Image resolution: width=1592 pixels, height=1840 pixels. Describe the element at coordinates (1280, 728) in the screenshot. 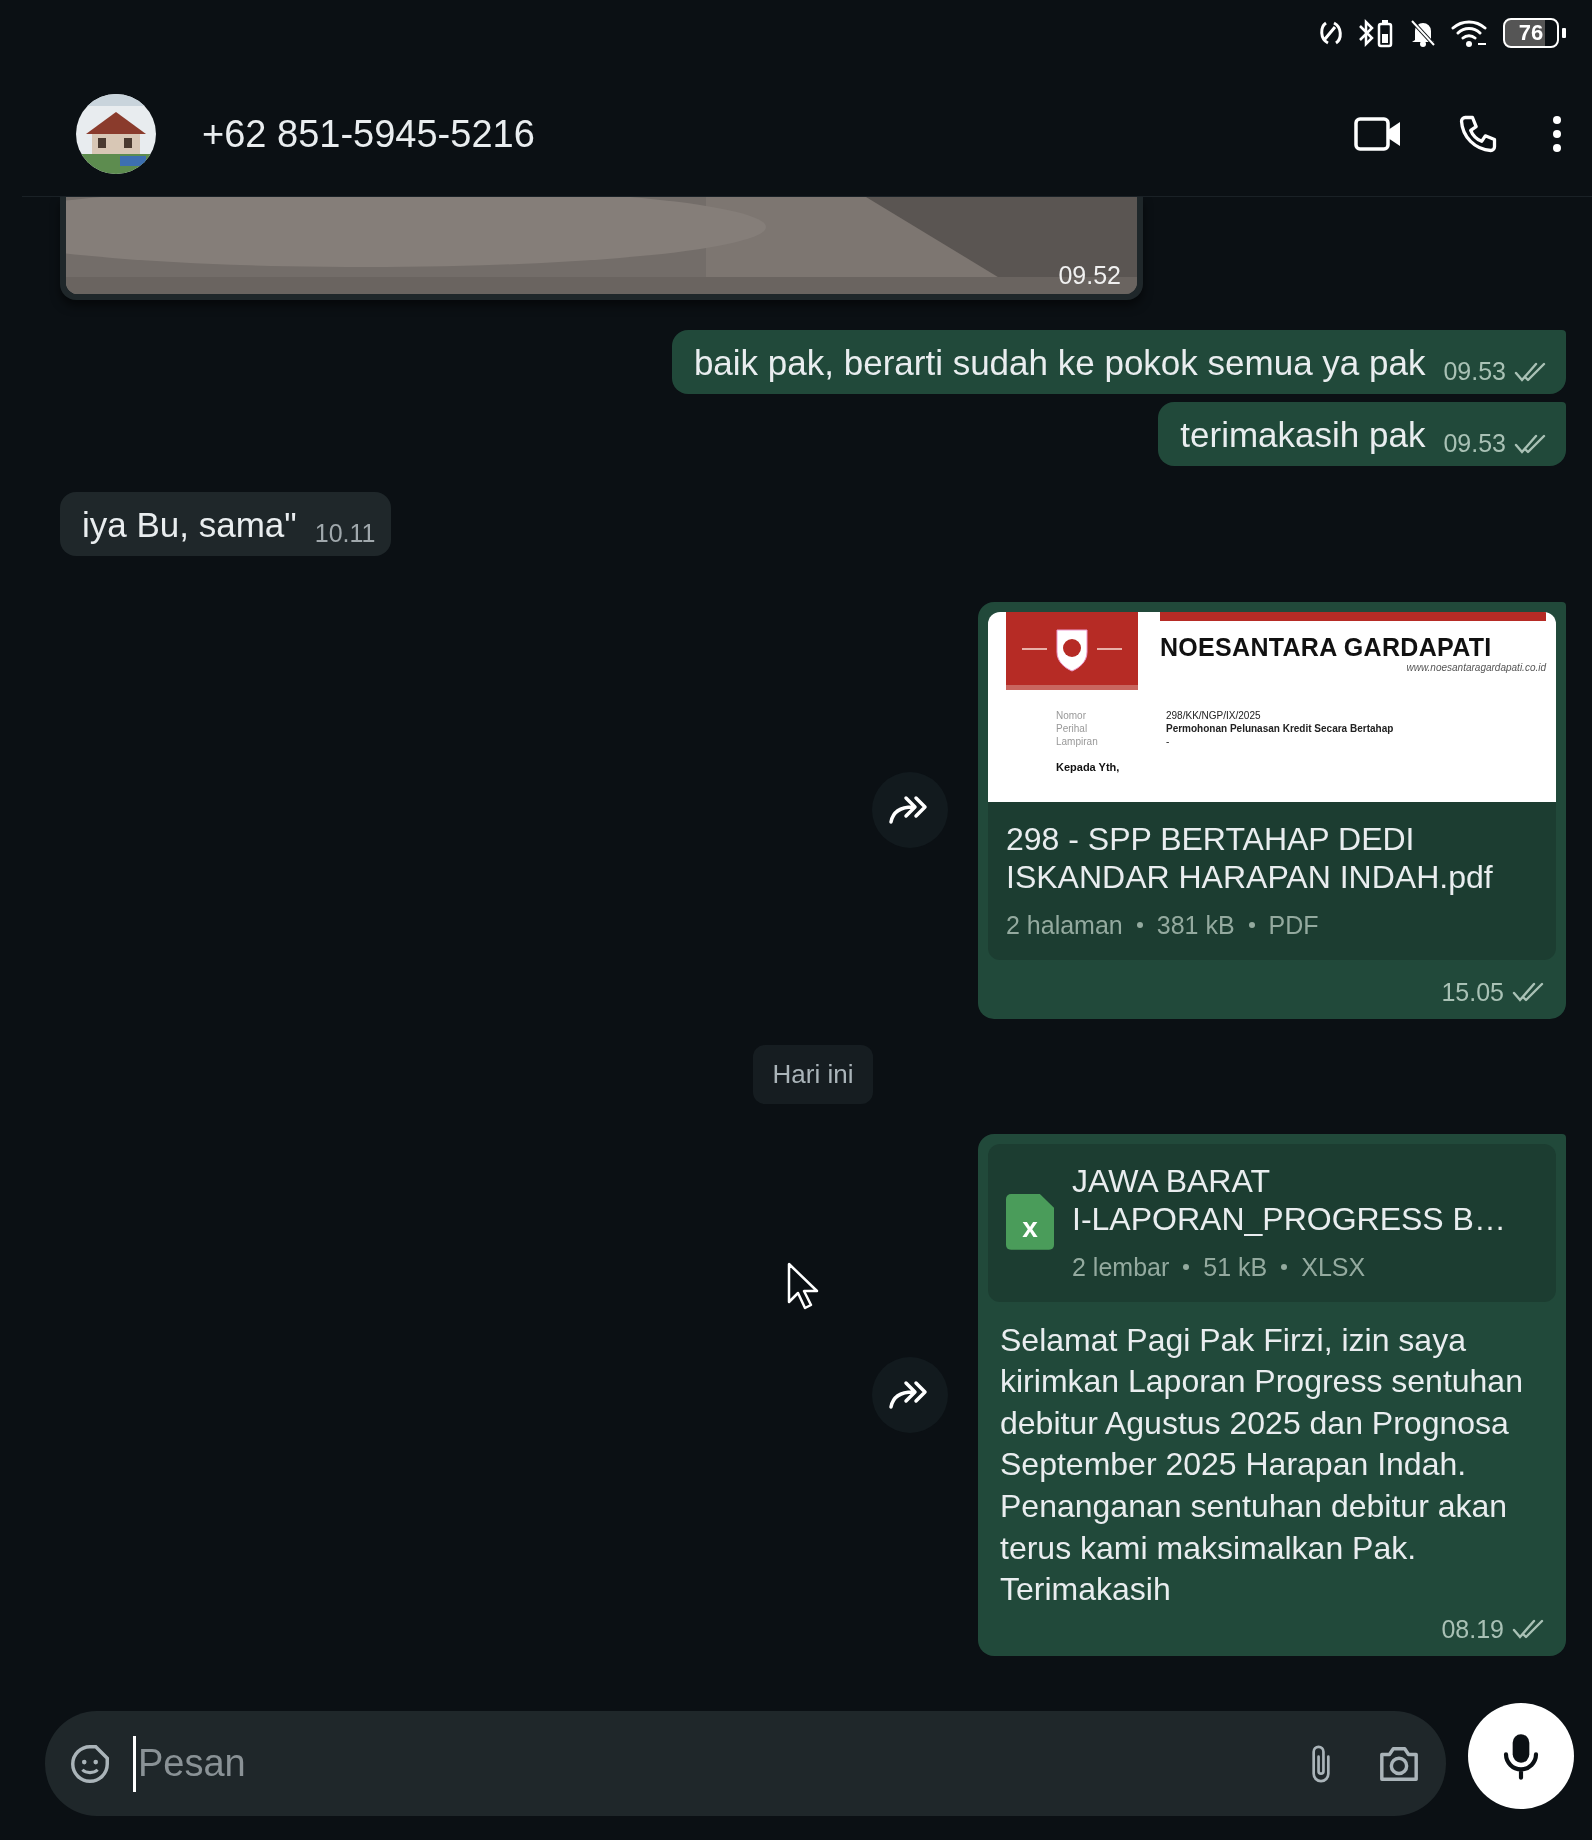

I see `letter-field-value: Permohonan Pelunasan Kredit Secara Bertahap` at that location.